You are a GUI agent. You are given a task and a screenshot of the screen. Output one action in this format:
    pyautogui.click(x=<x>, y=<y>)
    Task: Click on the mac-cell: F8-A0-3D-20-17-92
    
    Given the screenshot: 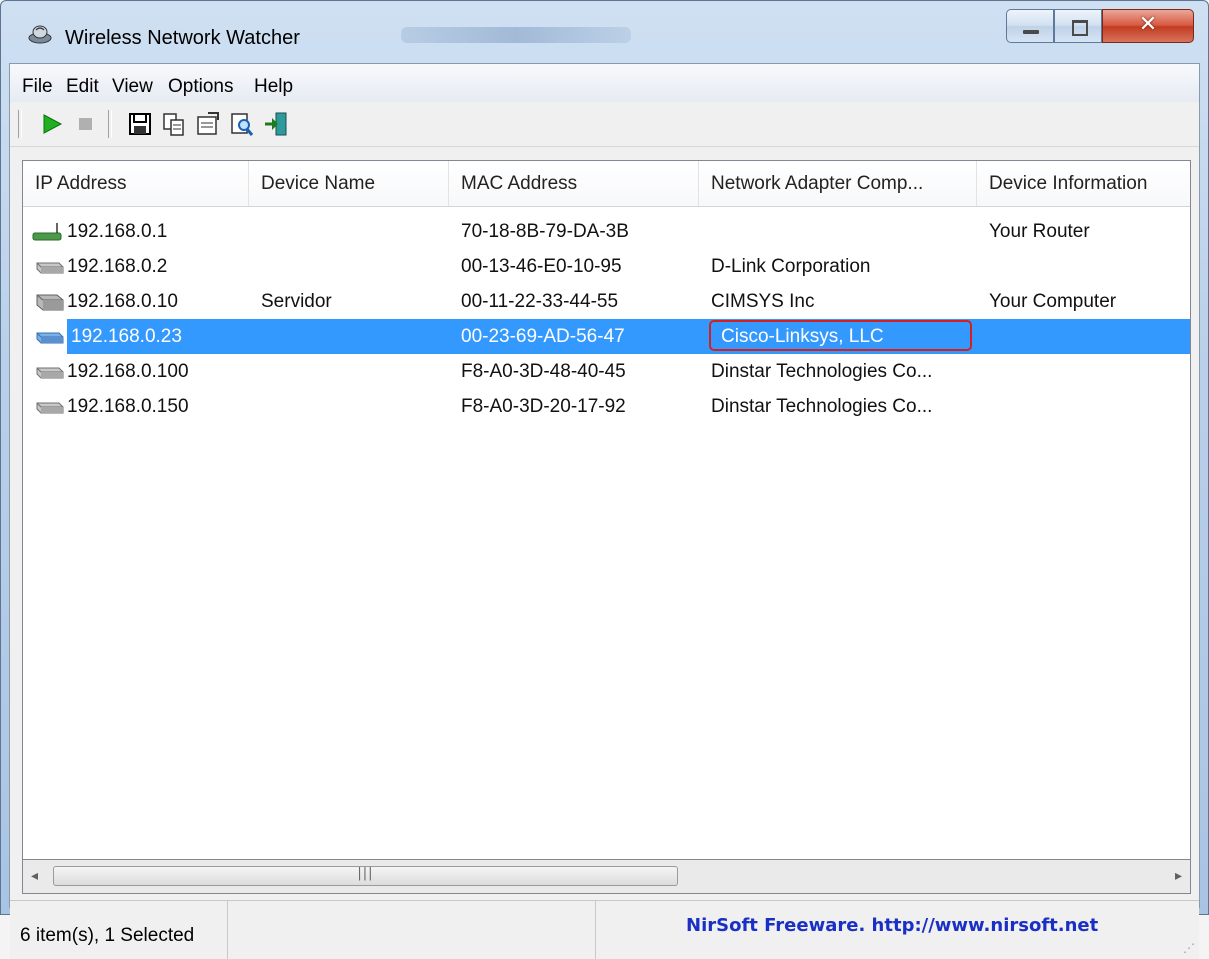 What is the action you would take?
    pyautogui.click(x=543, y=406)
    